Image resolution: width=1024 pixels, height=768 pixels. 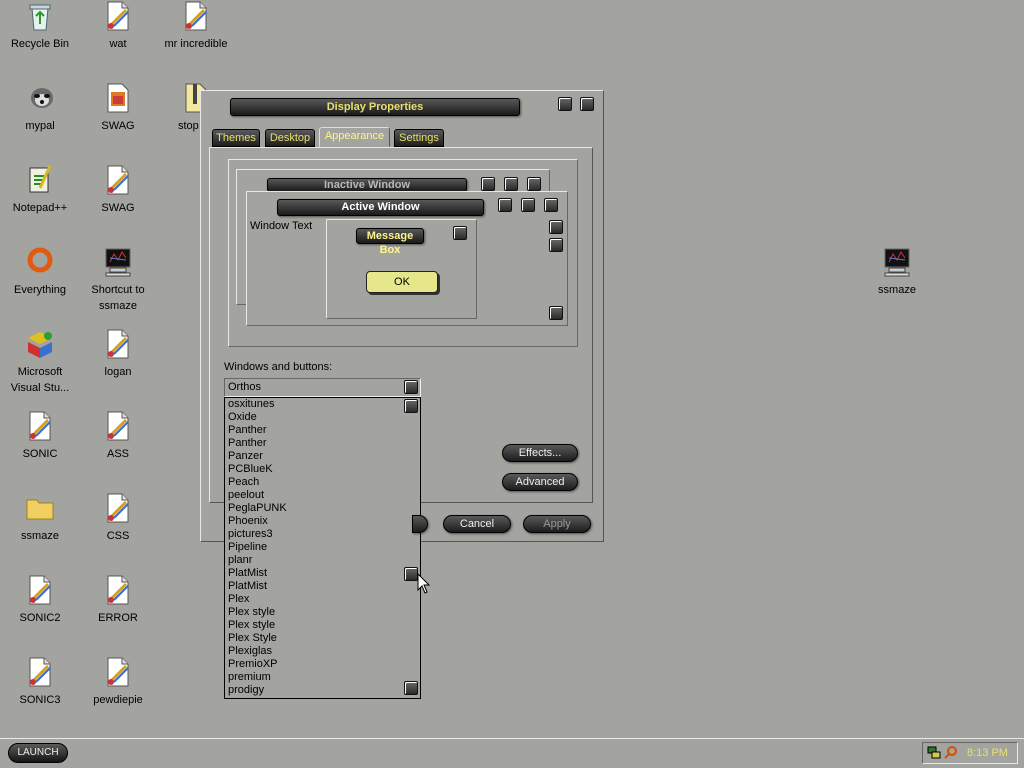 What do you see at coordinates (322, 651) in the screenshot?
I see `list-item: Plexiglas` at bounding box center [322, 651].